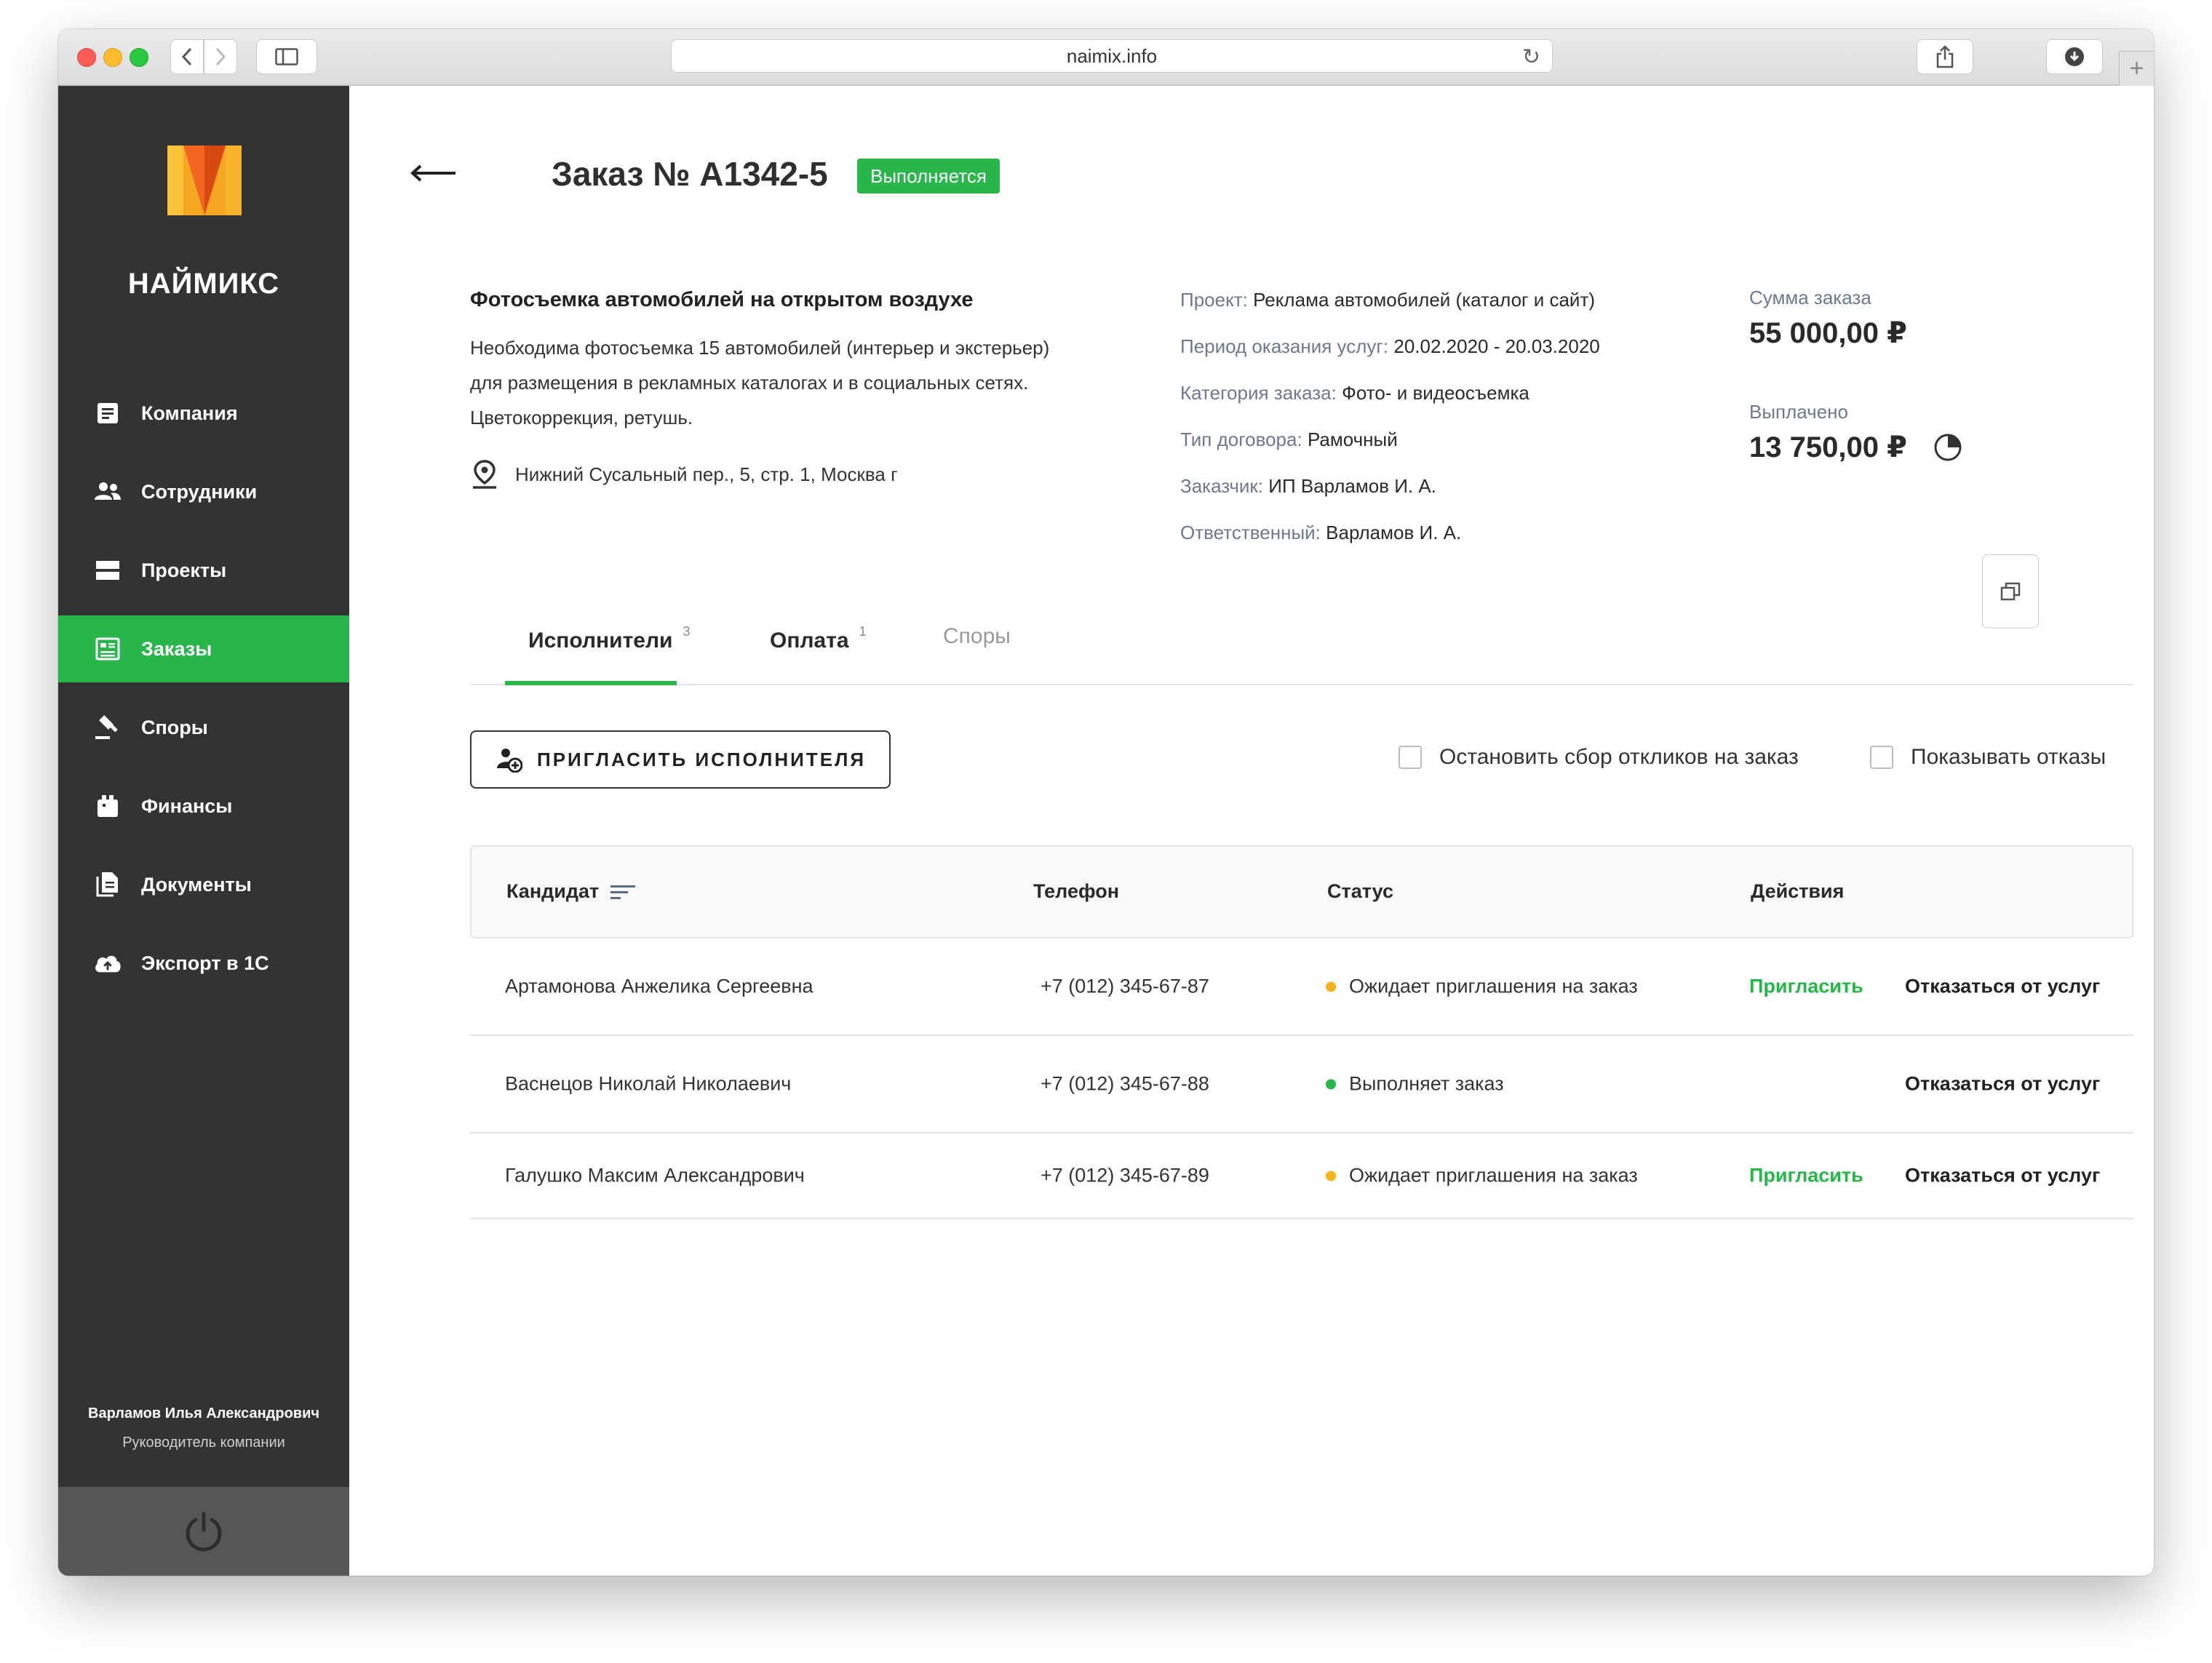  I want to click on browser-forward-button, so click(220, 57).